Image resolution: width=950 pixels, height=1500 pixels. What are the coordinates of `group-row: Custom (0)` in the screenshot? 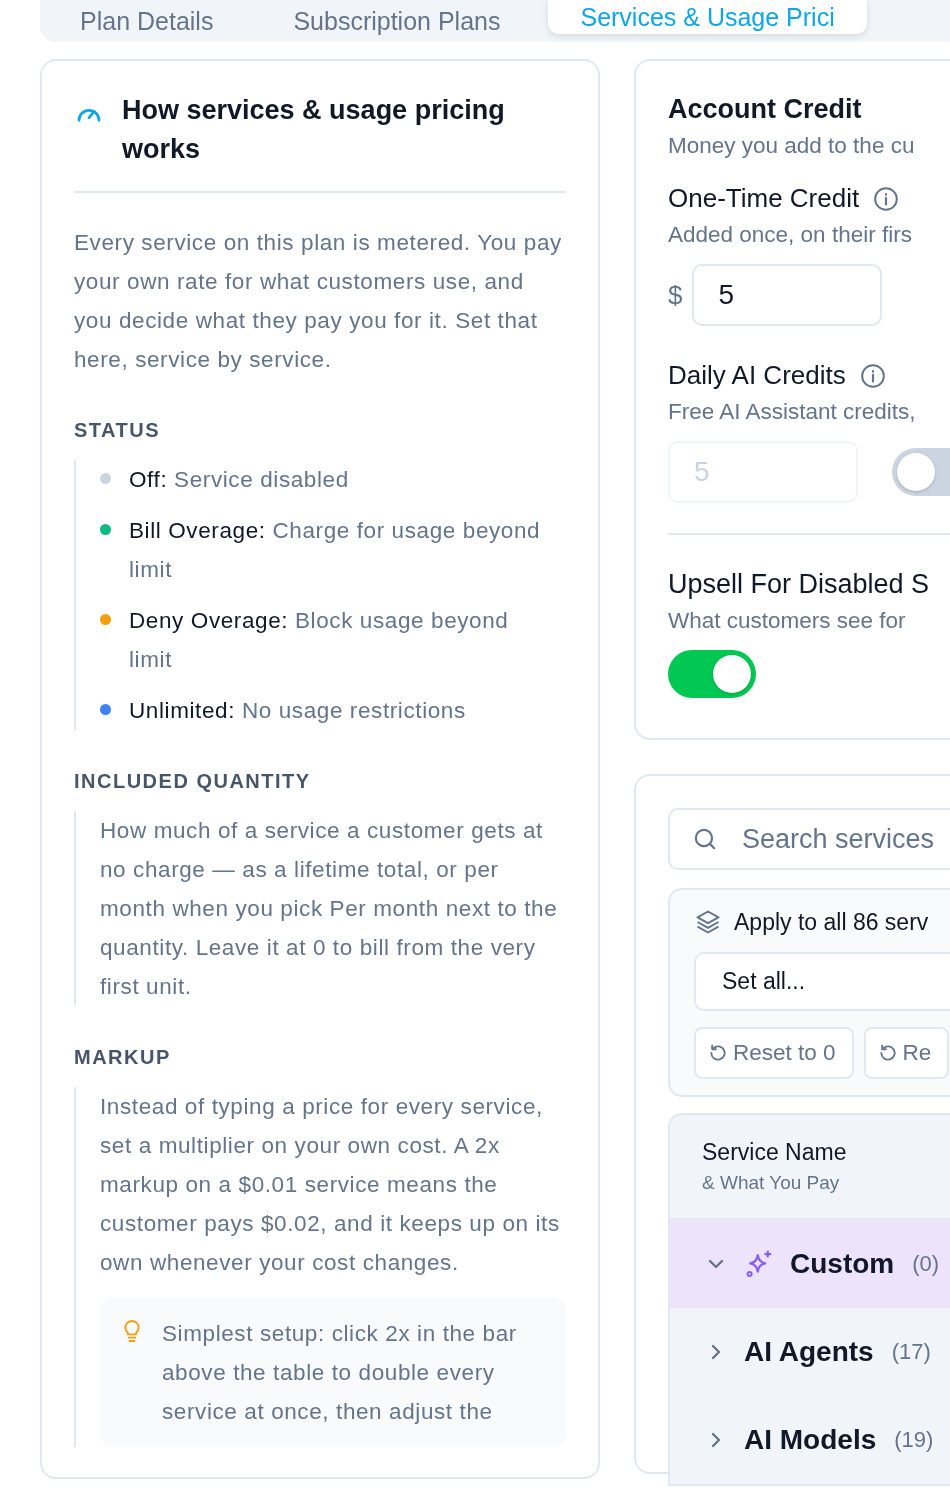 It's located at (810, 1264).